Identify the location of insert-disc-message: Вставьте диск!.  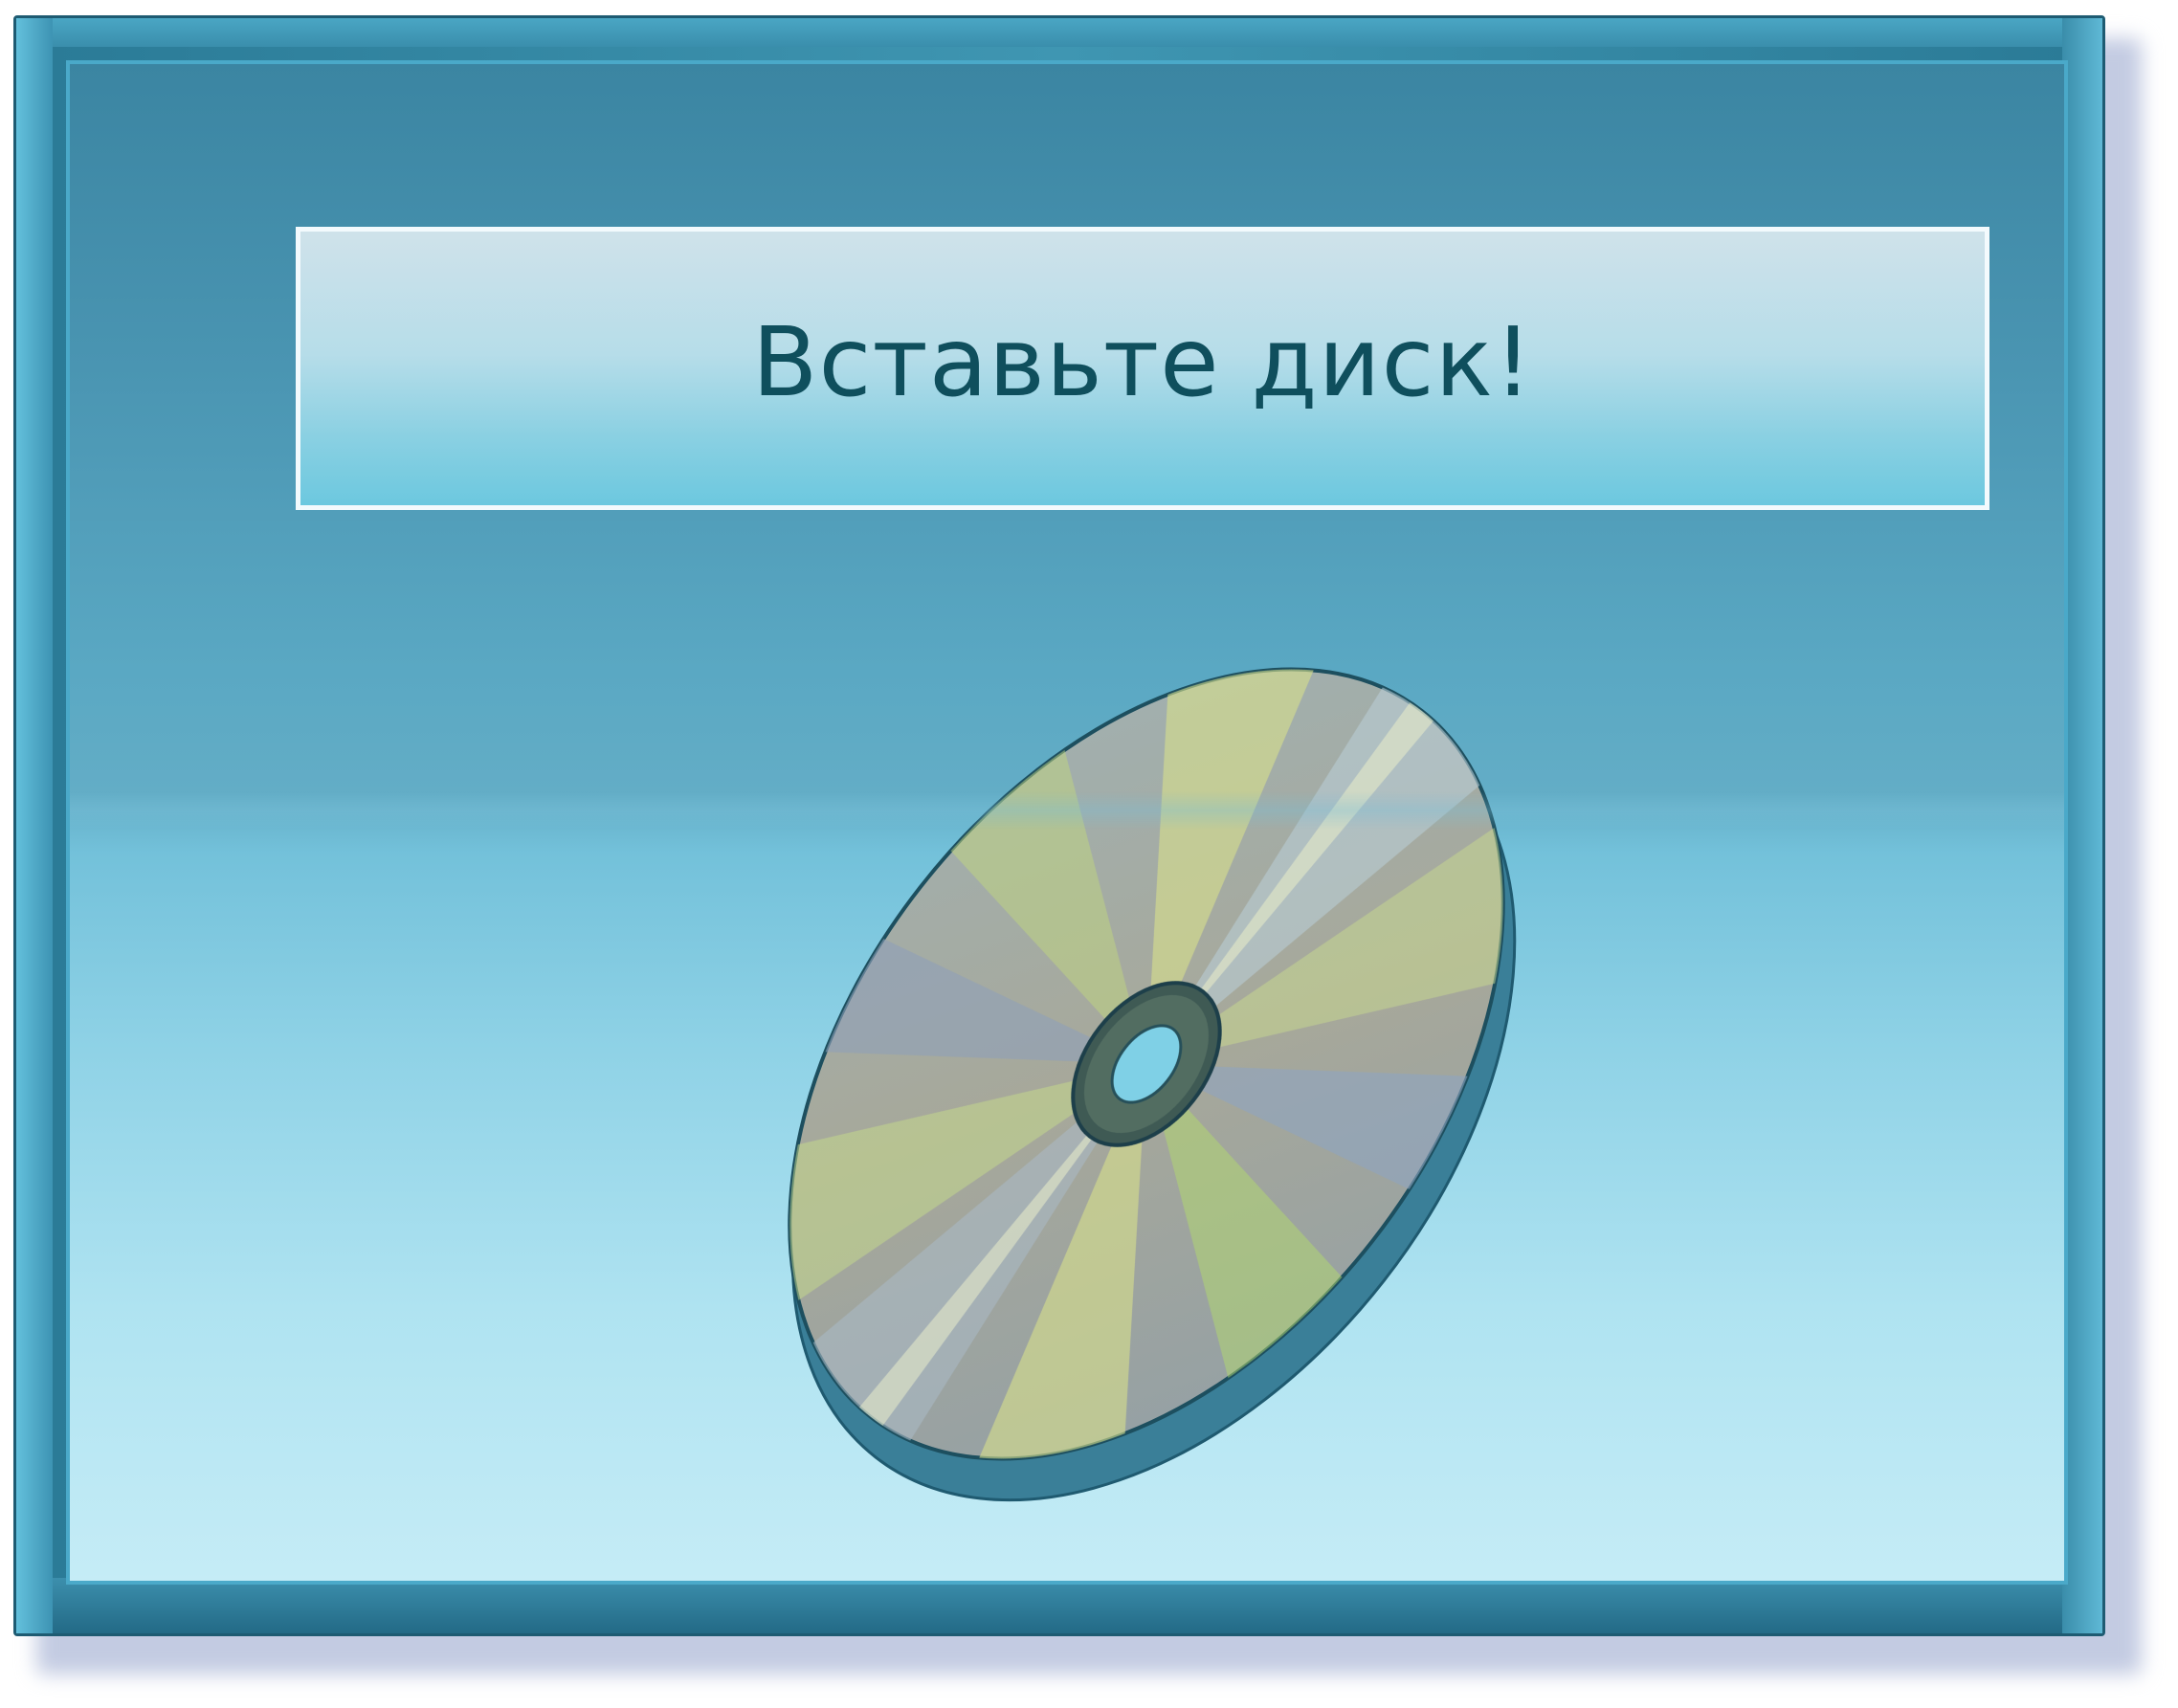
(1143, 361).